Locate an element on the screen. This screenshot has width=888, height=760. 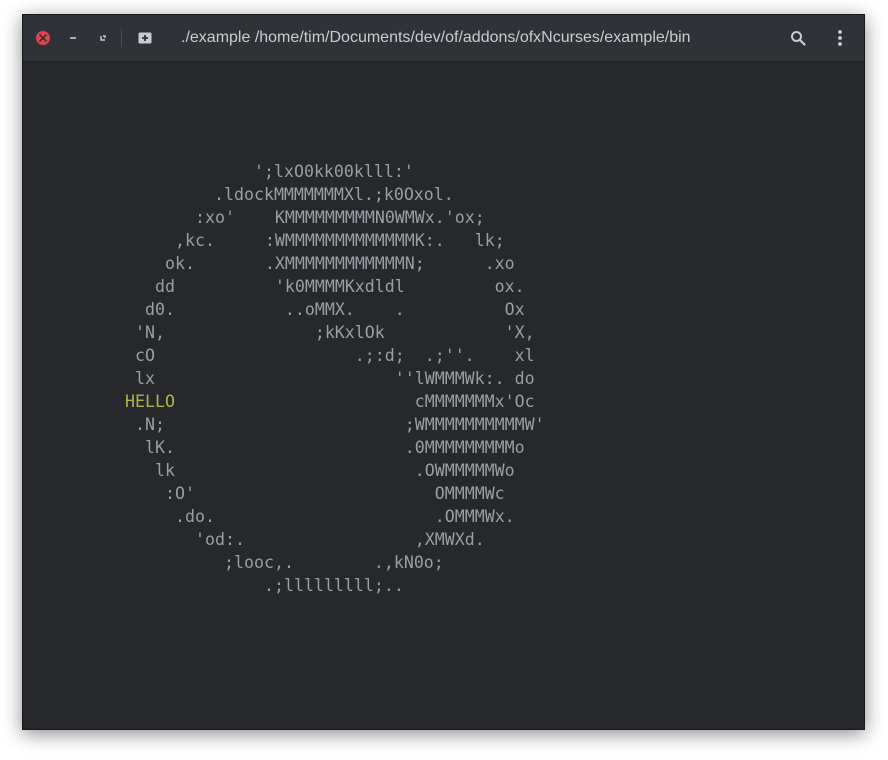
menu-button is located at coordinates (840, 38).